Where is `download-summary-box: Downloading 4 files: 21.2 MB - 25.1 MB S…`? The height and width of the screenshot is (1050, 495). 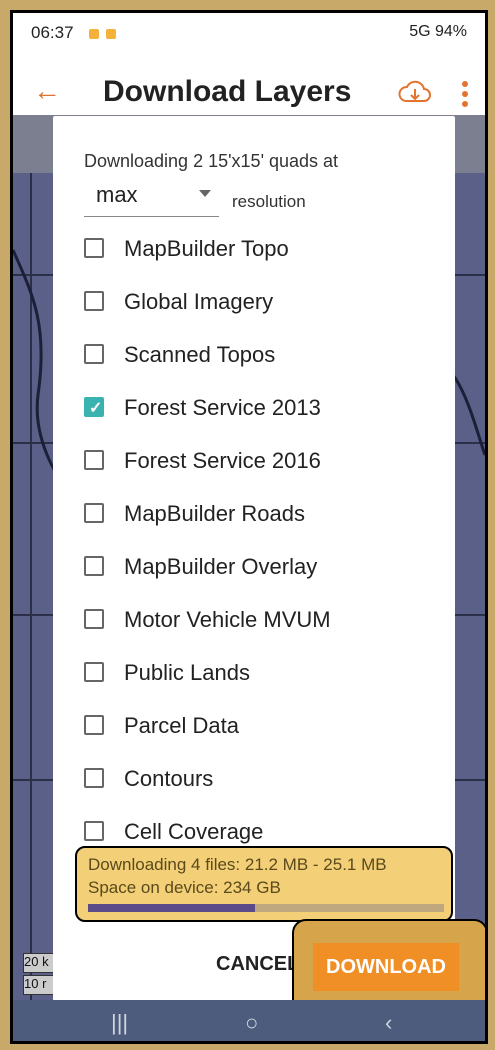
download-summary-box: Downloading 4 files: 21.2 MB - 25.1 MB S… is located at coordinates (264, 884).